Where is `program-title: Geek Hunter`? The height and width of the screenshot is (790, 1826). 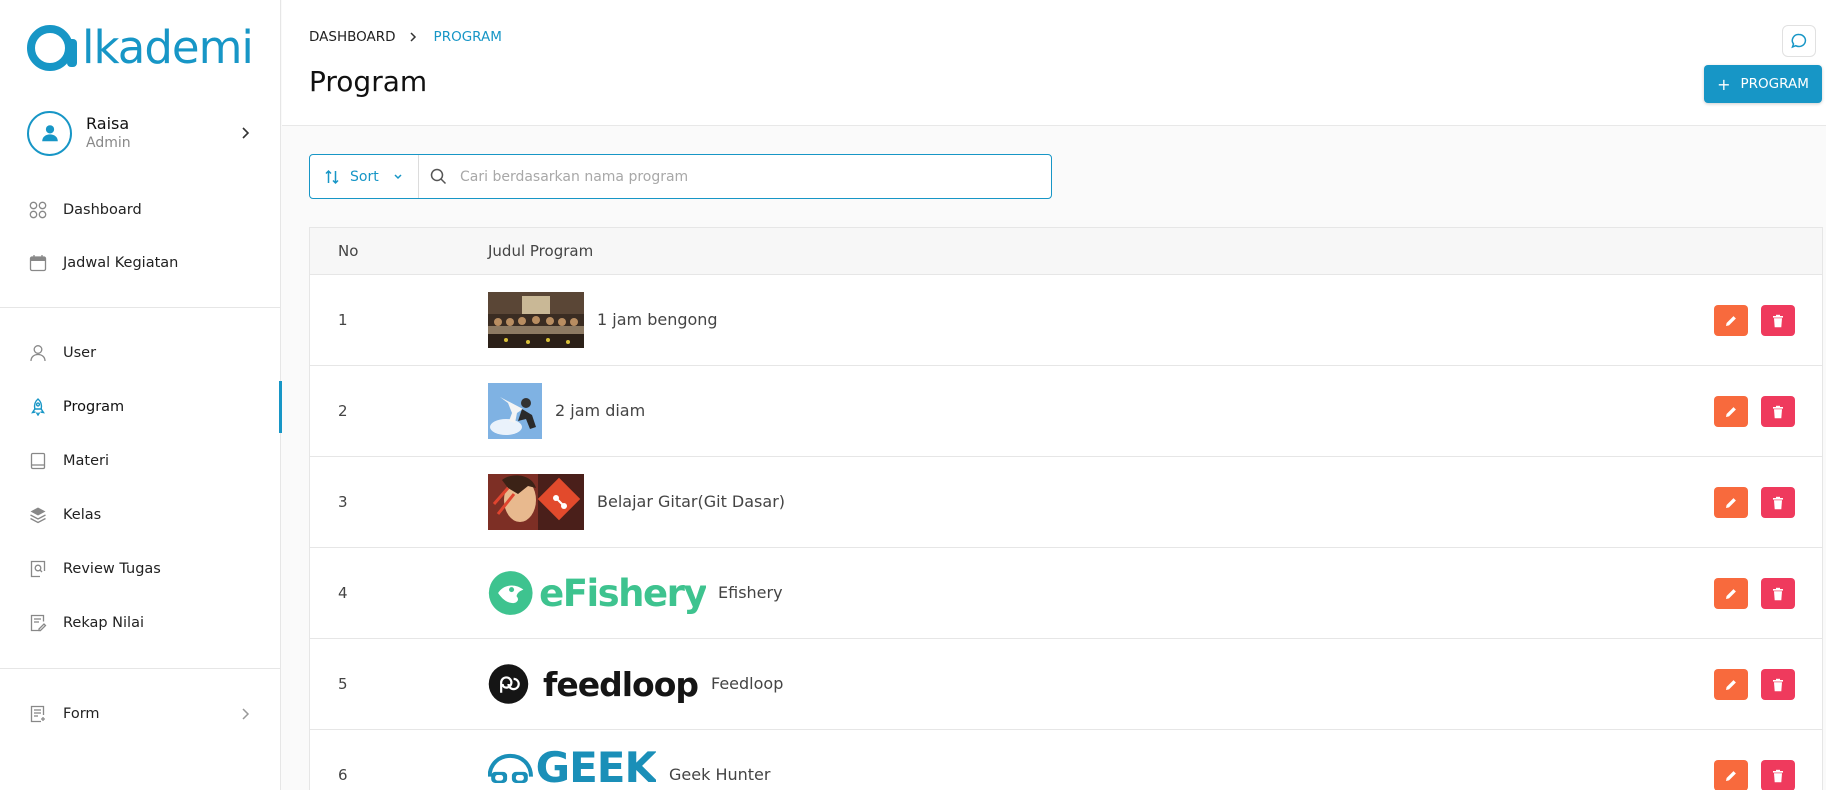 program-title: Geek Hunter is located at coordinates (720, 774).